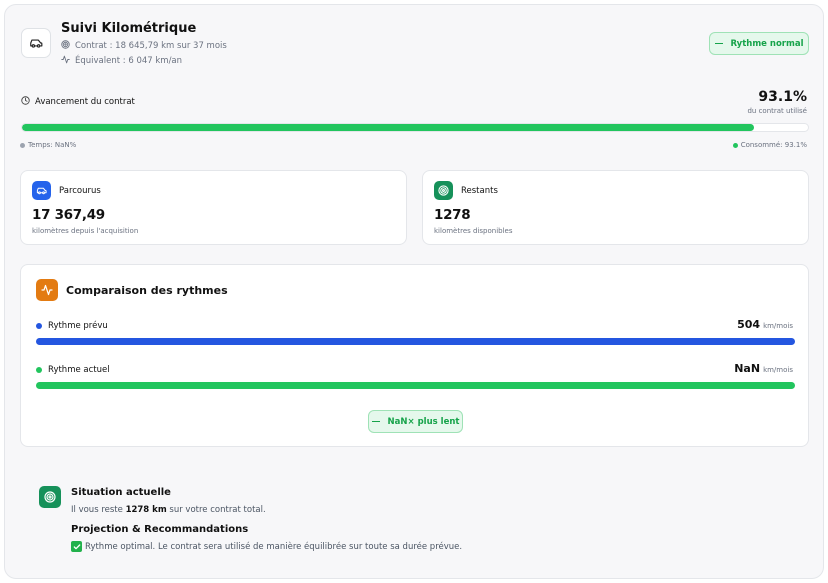 The height and width of the screenshot is (583, 828). I want to click on projection-title: Projection & Recommandations, so click(160, 529).